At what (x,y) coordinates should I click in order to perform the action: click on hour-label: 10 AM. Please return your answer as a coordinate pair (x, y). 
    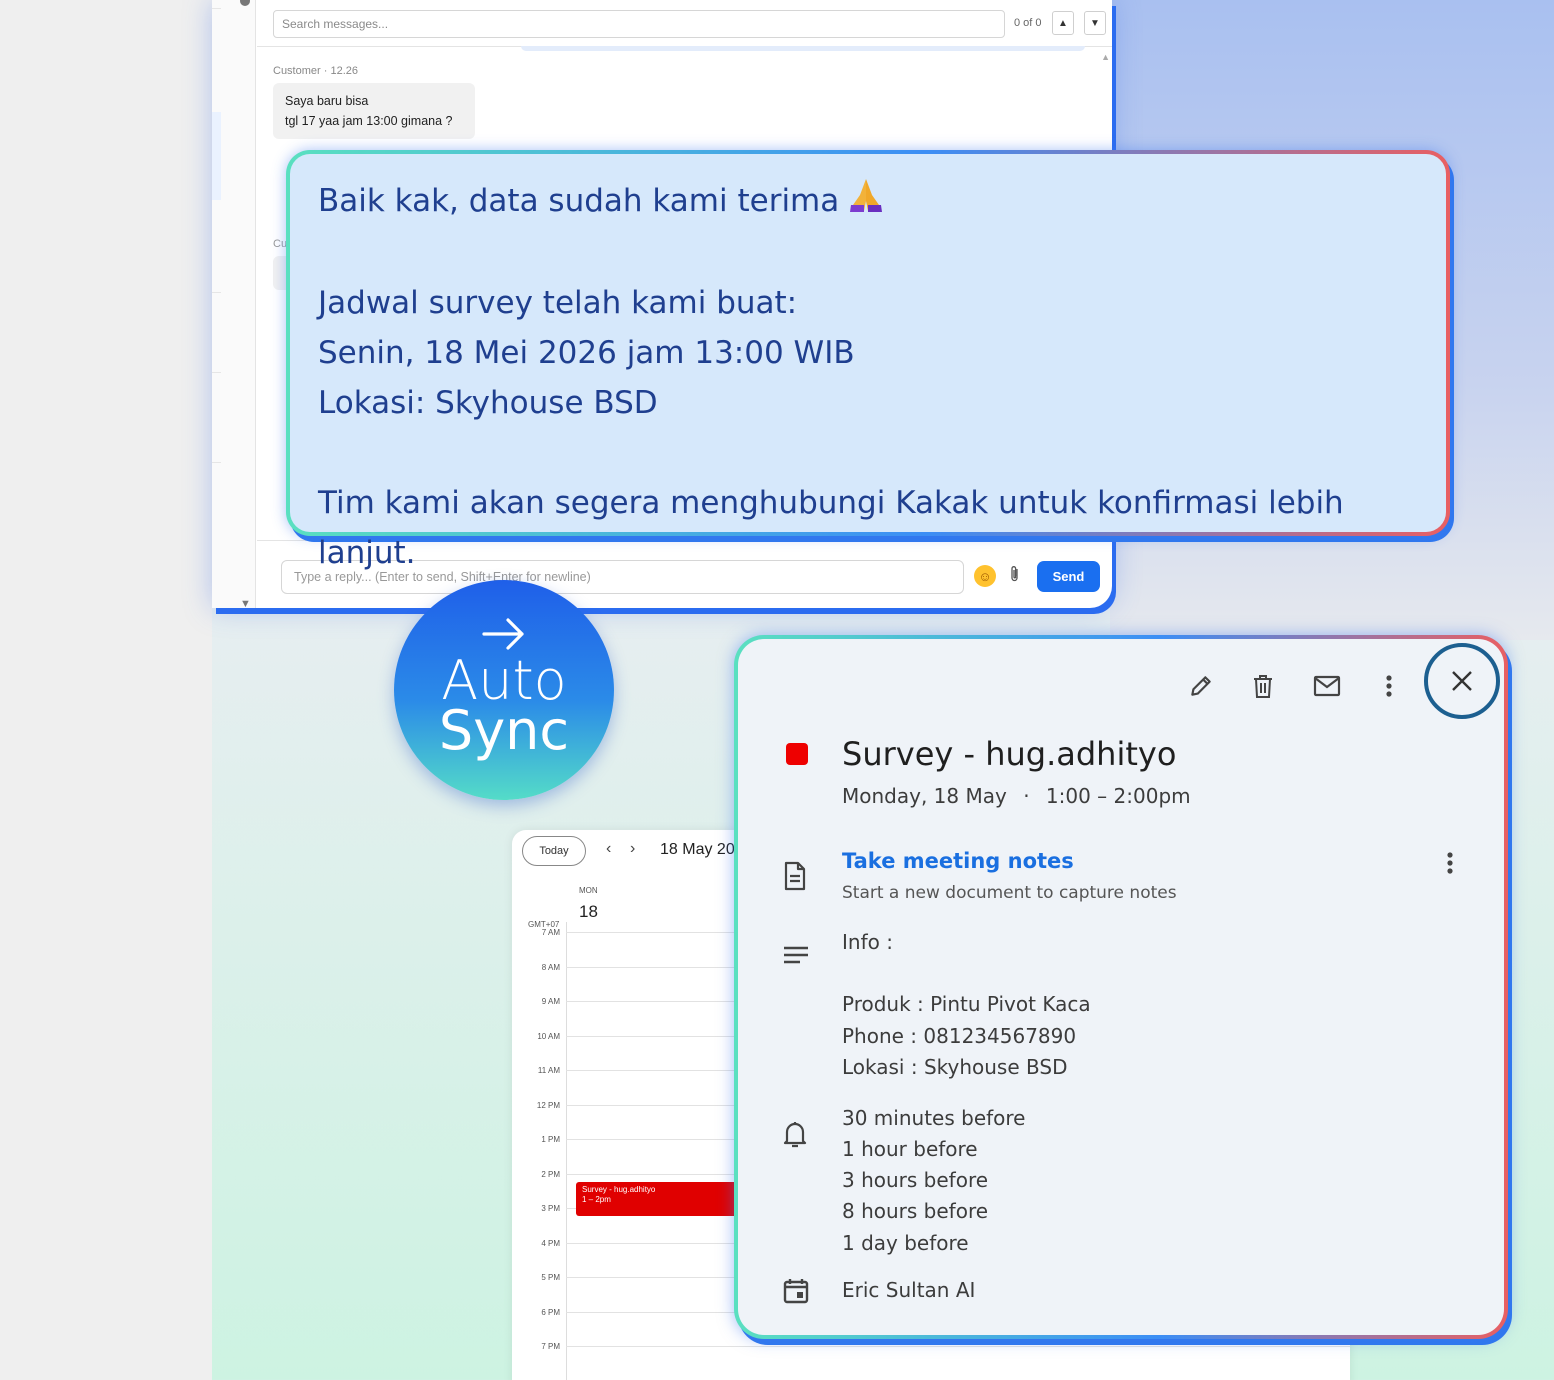
    Looking at the image, I should click on (548, 1036).